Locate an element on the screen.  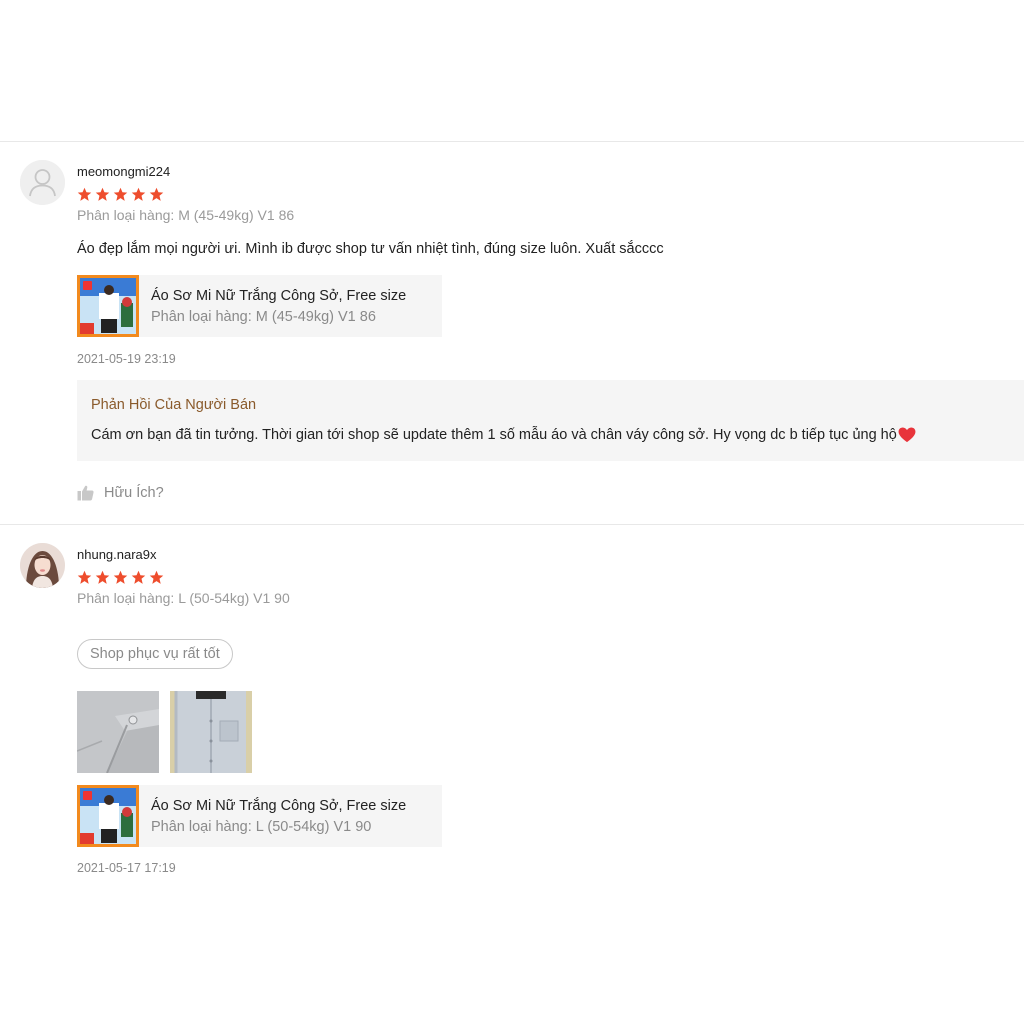
seller-reply-title: Phản Hồi Của Người Bán is located at coordinates (174, 405).